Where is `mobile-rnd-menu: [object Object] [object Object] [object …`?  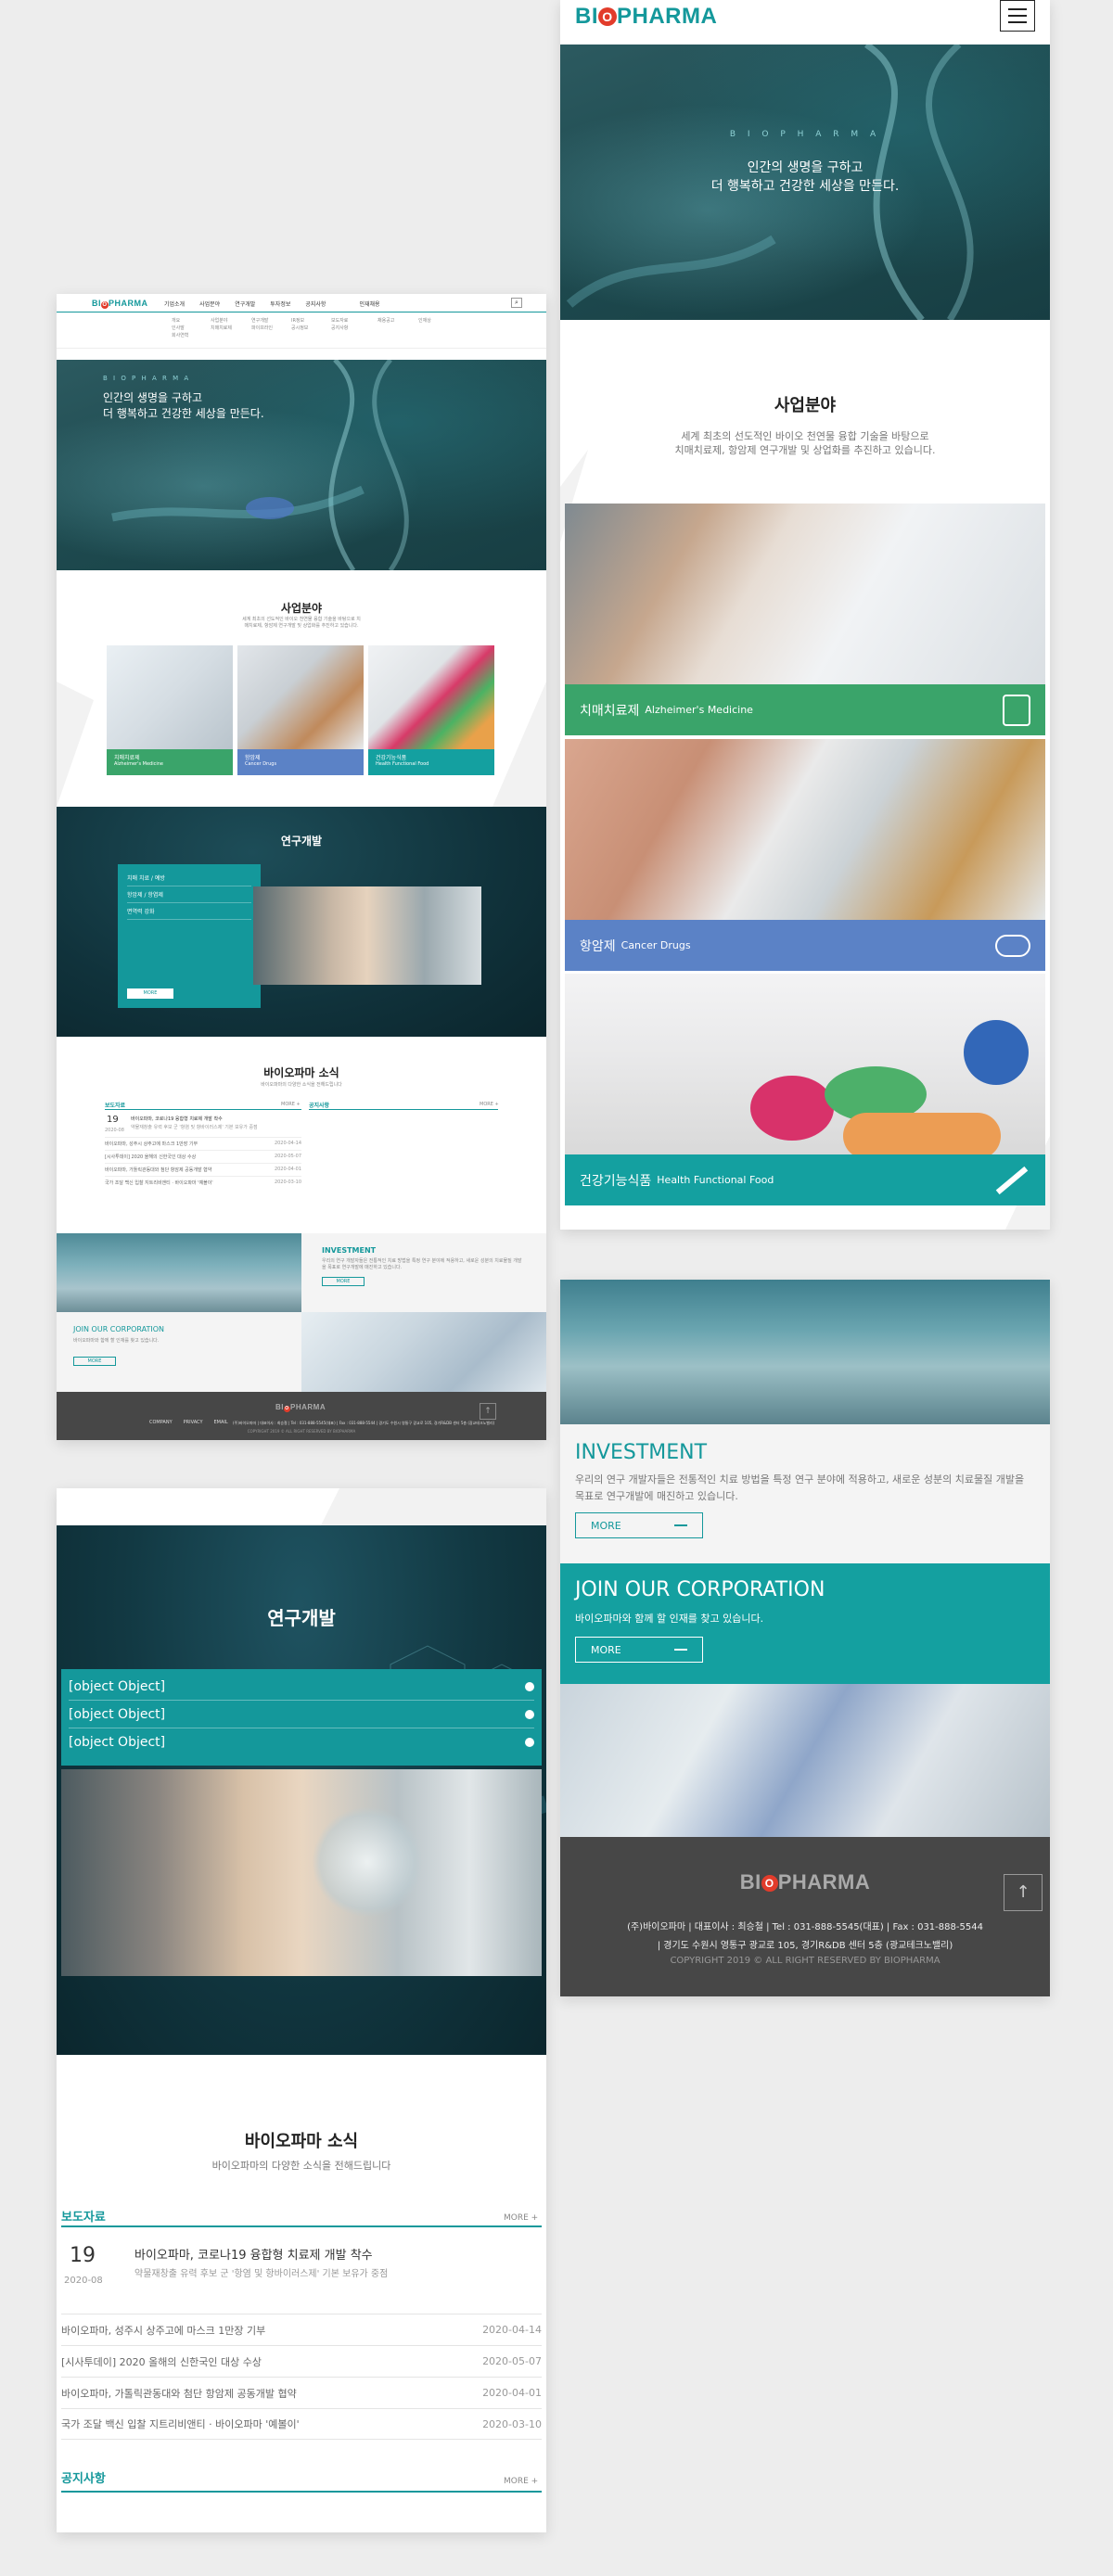 mobile-rnd-menu: [object Object] [object Object] [object … is located at coordinates (301, 1718).